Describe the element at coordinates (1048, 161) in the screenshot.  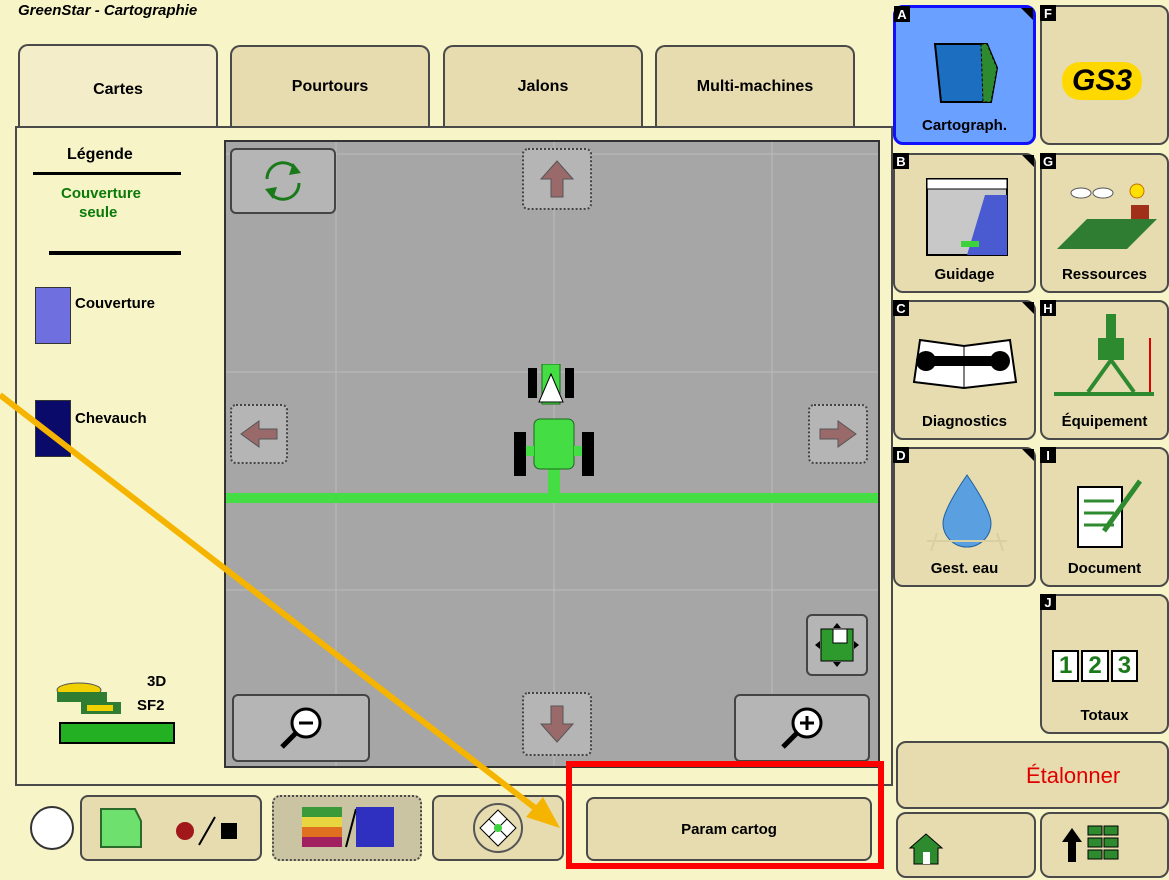
I see `letter-g: G` at that location.